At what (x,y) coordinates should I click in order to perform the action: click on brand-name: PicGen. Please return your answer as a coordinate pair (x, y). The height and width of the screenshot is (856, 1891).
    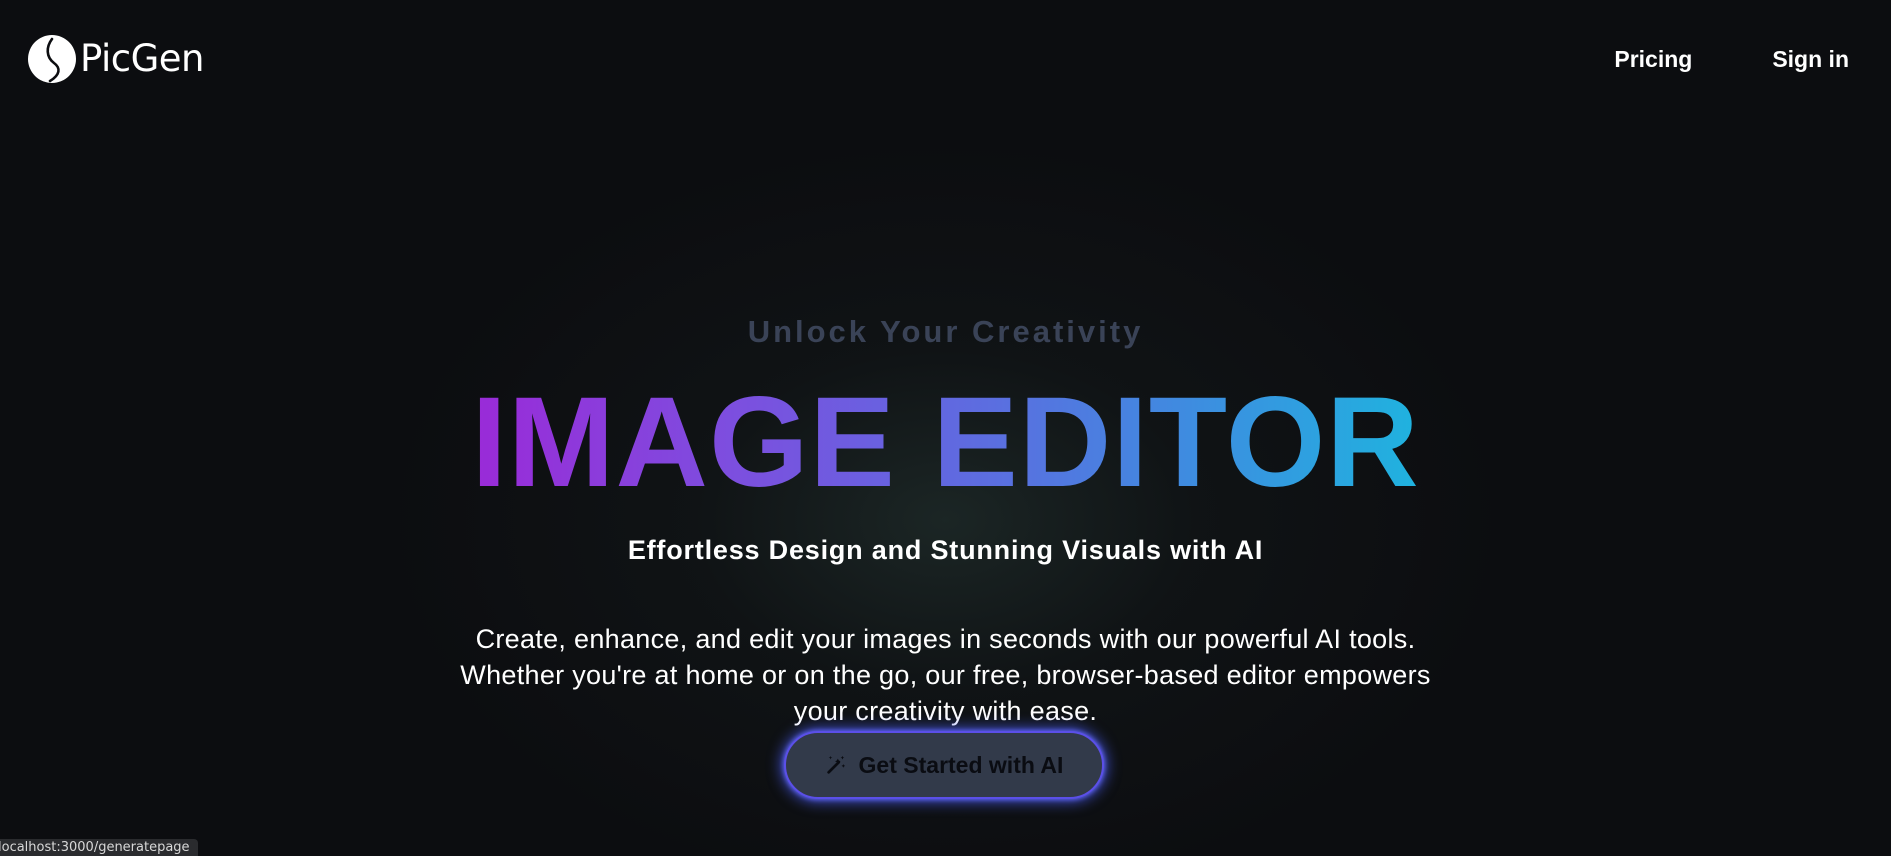
    Looking at the image, I should click on (142, 58).